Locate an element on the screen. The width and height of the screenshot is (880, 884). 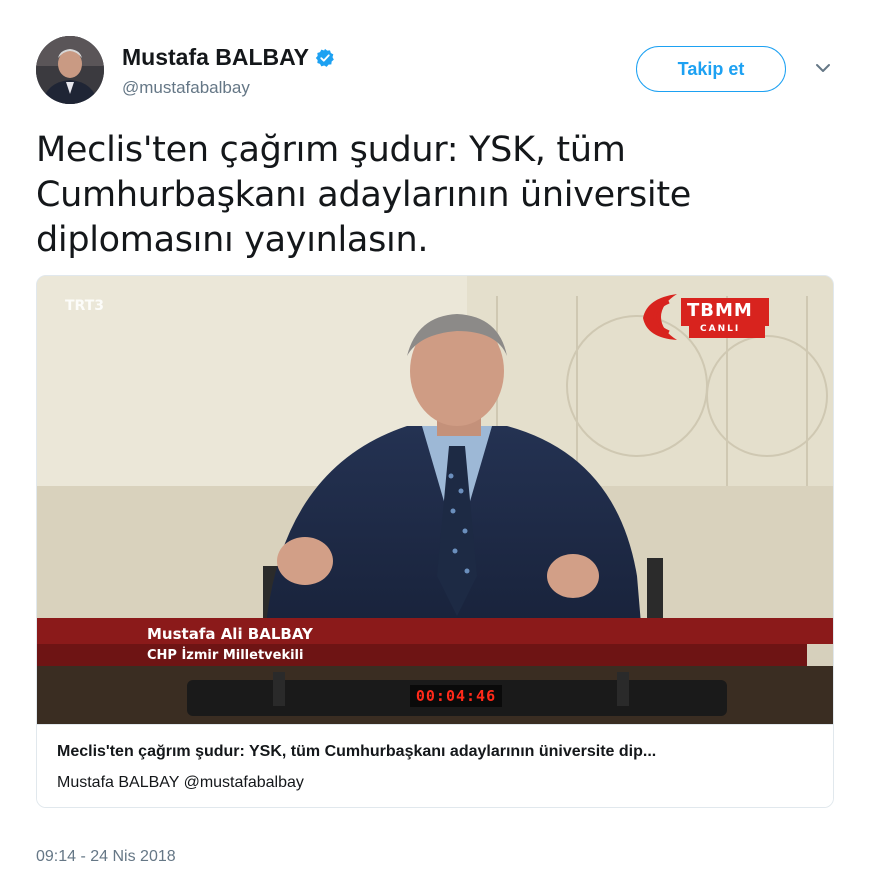
verified-badge-icon is located at coordinates (324, 57).